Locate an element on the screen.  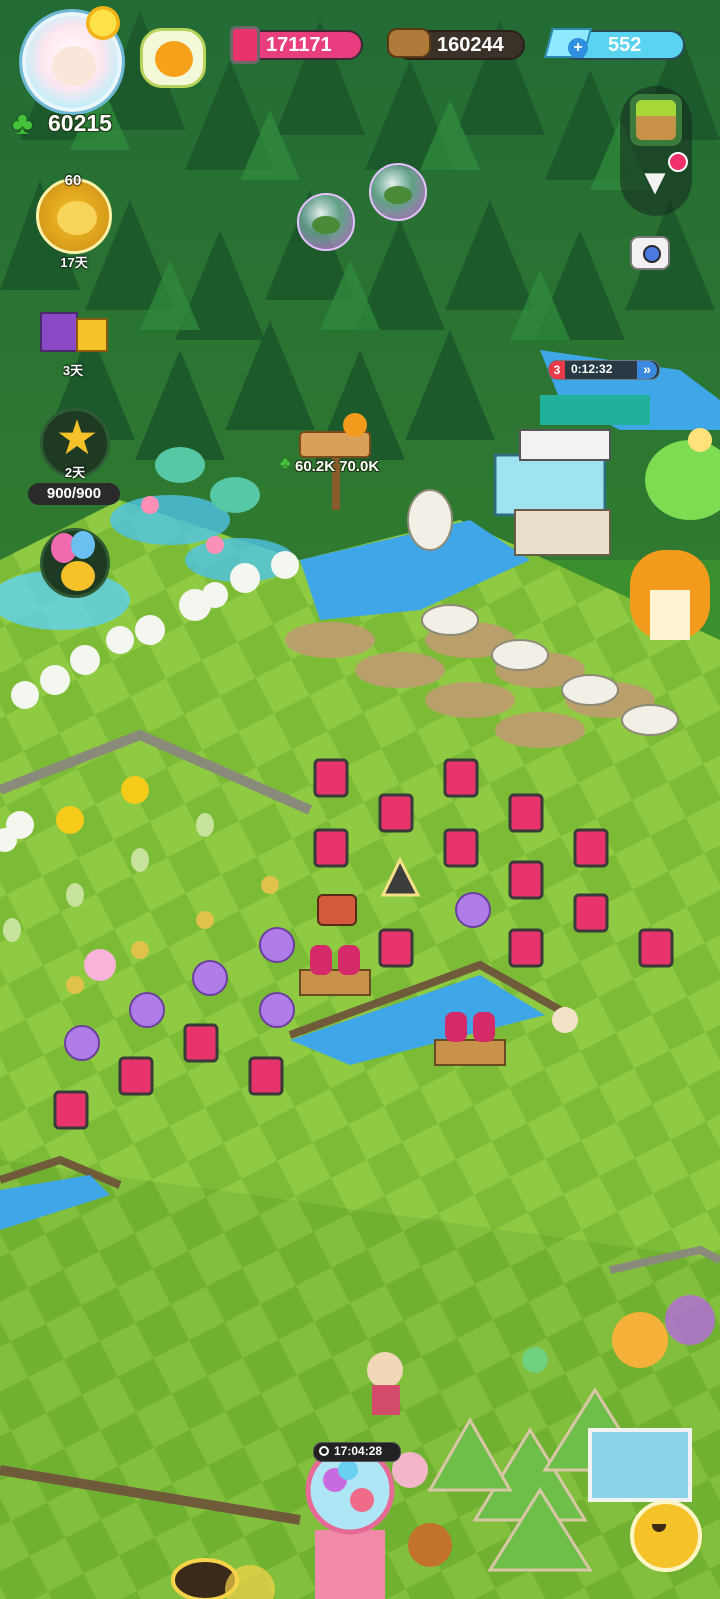
golden-item-days: 17天 is located at coordinates (74, 262).